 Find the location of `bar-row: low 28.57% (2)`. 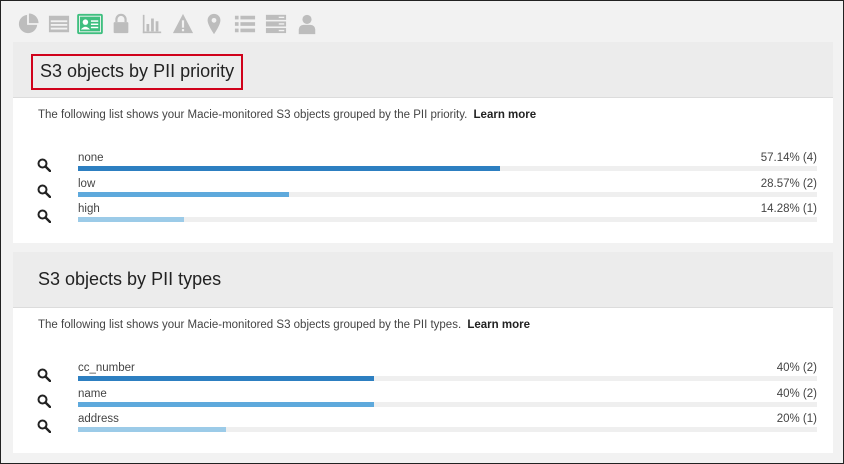

bar-row: low 28.57% (2) is located at coordinates (423, 189).